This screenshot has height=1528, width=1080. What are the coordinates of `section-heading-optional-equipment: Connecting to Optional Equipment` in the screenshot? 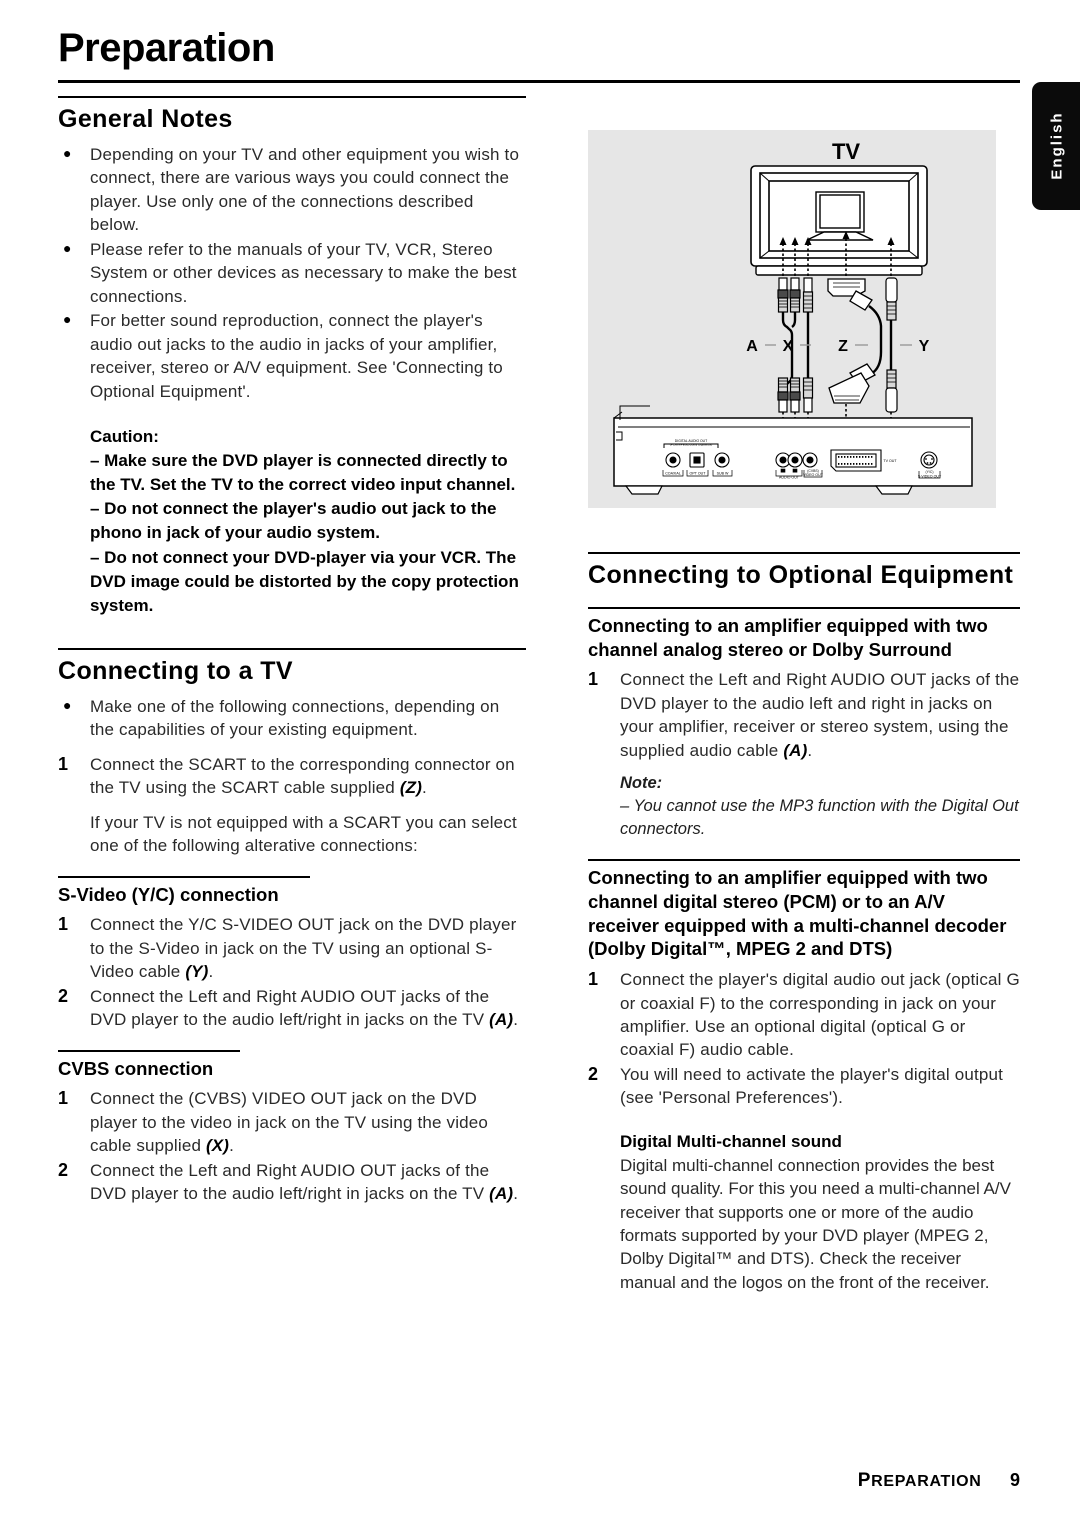 It's located at (804, 570).